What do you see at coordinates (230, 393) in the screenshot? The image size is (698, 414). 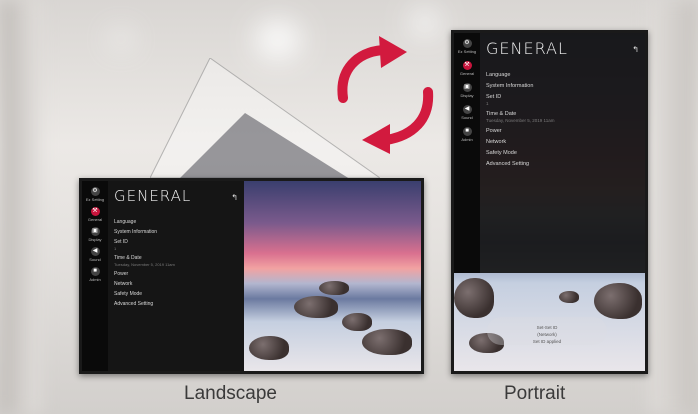 I see `landscape-caption: Landscape` at bounding box center [230, 393].